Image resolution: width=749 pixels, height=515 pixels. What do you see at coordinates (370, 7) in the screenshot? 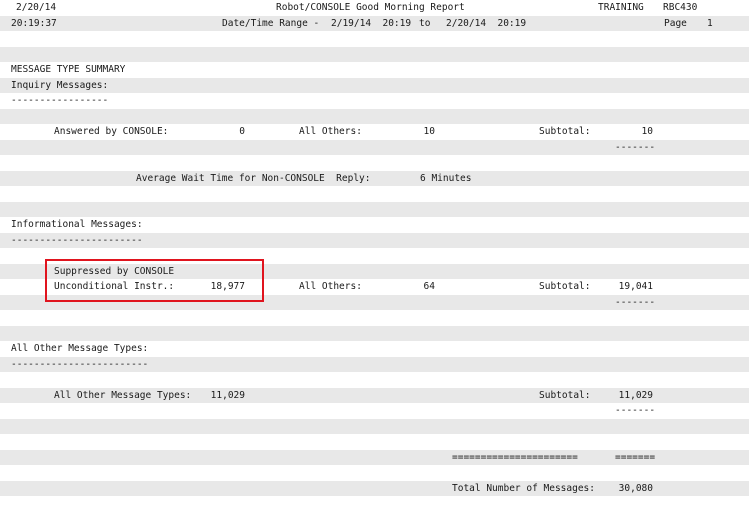
I see `report-title: Robot/CONSOLE Good Morning Report` at bounding box center [370, 7].